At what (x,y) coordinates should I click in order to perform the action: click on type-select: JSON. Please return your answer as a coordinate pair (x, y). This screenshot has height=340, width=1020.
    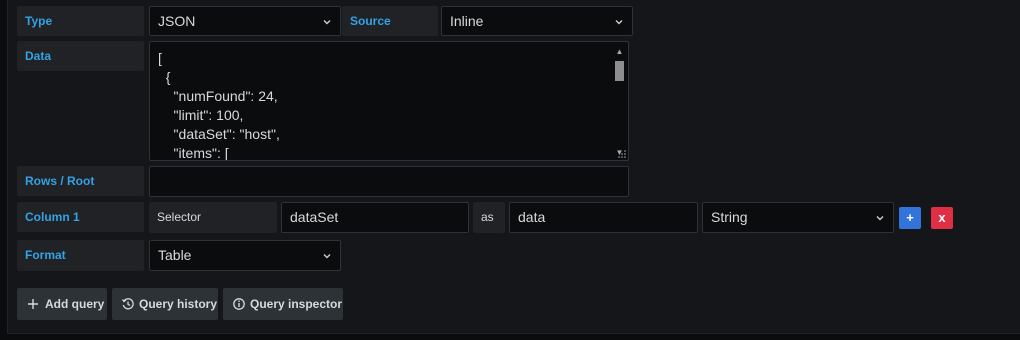
    Looking at the image, I should click on (245, 21).